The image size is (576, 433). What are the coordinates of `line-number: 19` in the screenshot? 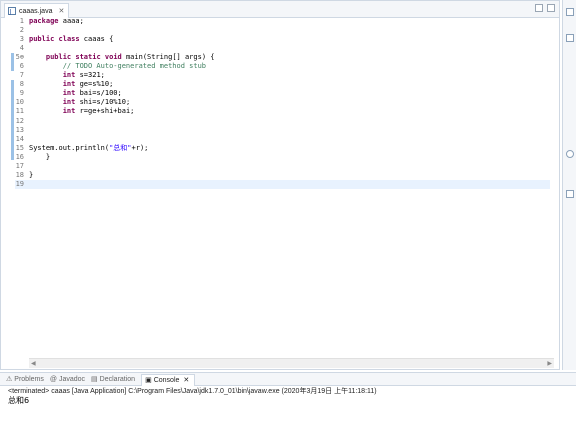 It's located at (19, 183).